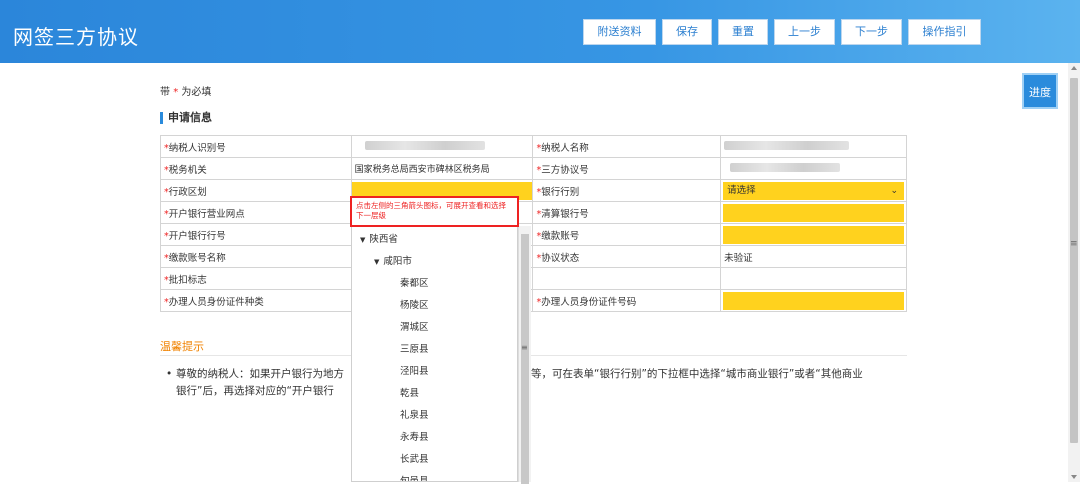 The width and height of the screenshot is (1080, 484). I want to click on form-row: *开户银行营业网点 *清算银行号, so click(533, 212).